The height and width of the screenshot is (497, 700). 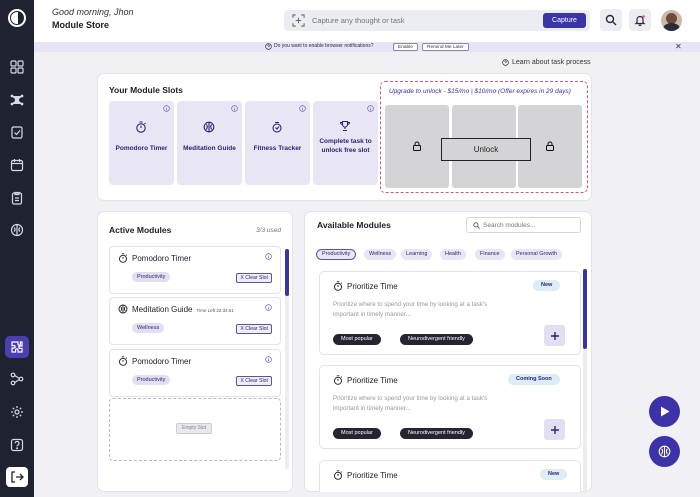 I want to click on empty-slot-label: Empty Slot, so click(x=194, y=428).